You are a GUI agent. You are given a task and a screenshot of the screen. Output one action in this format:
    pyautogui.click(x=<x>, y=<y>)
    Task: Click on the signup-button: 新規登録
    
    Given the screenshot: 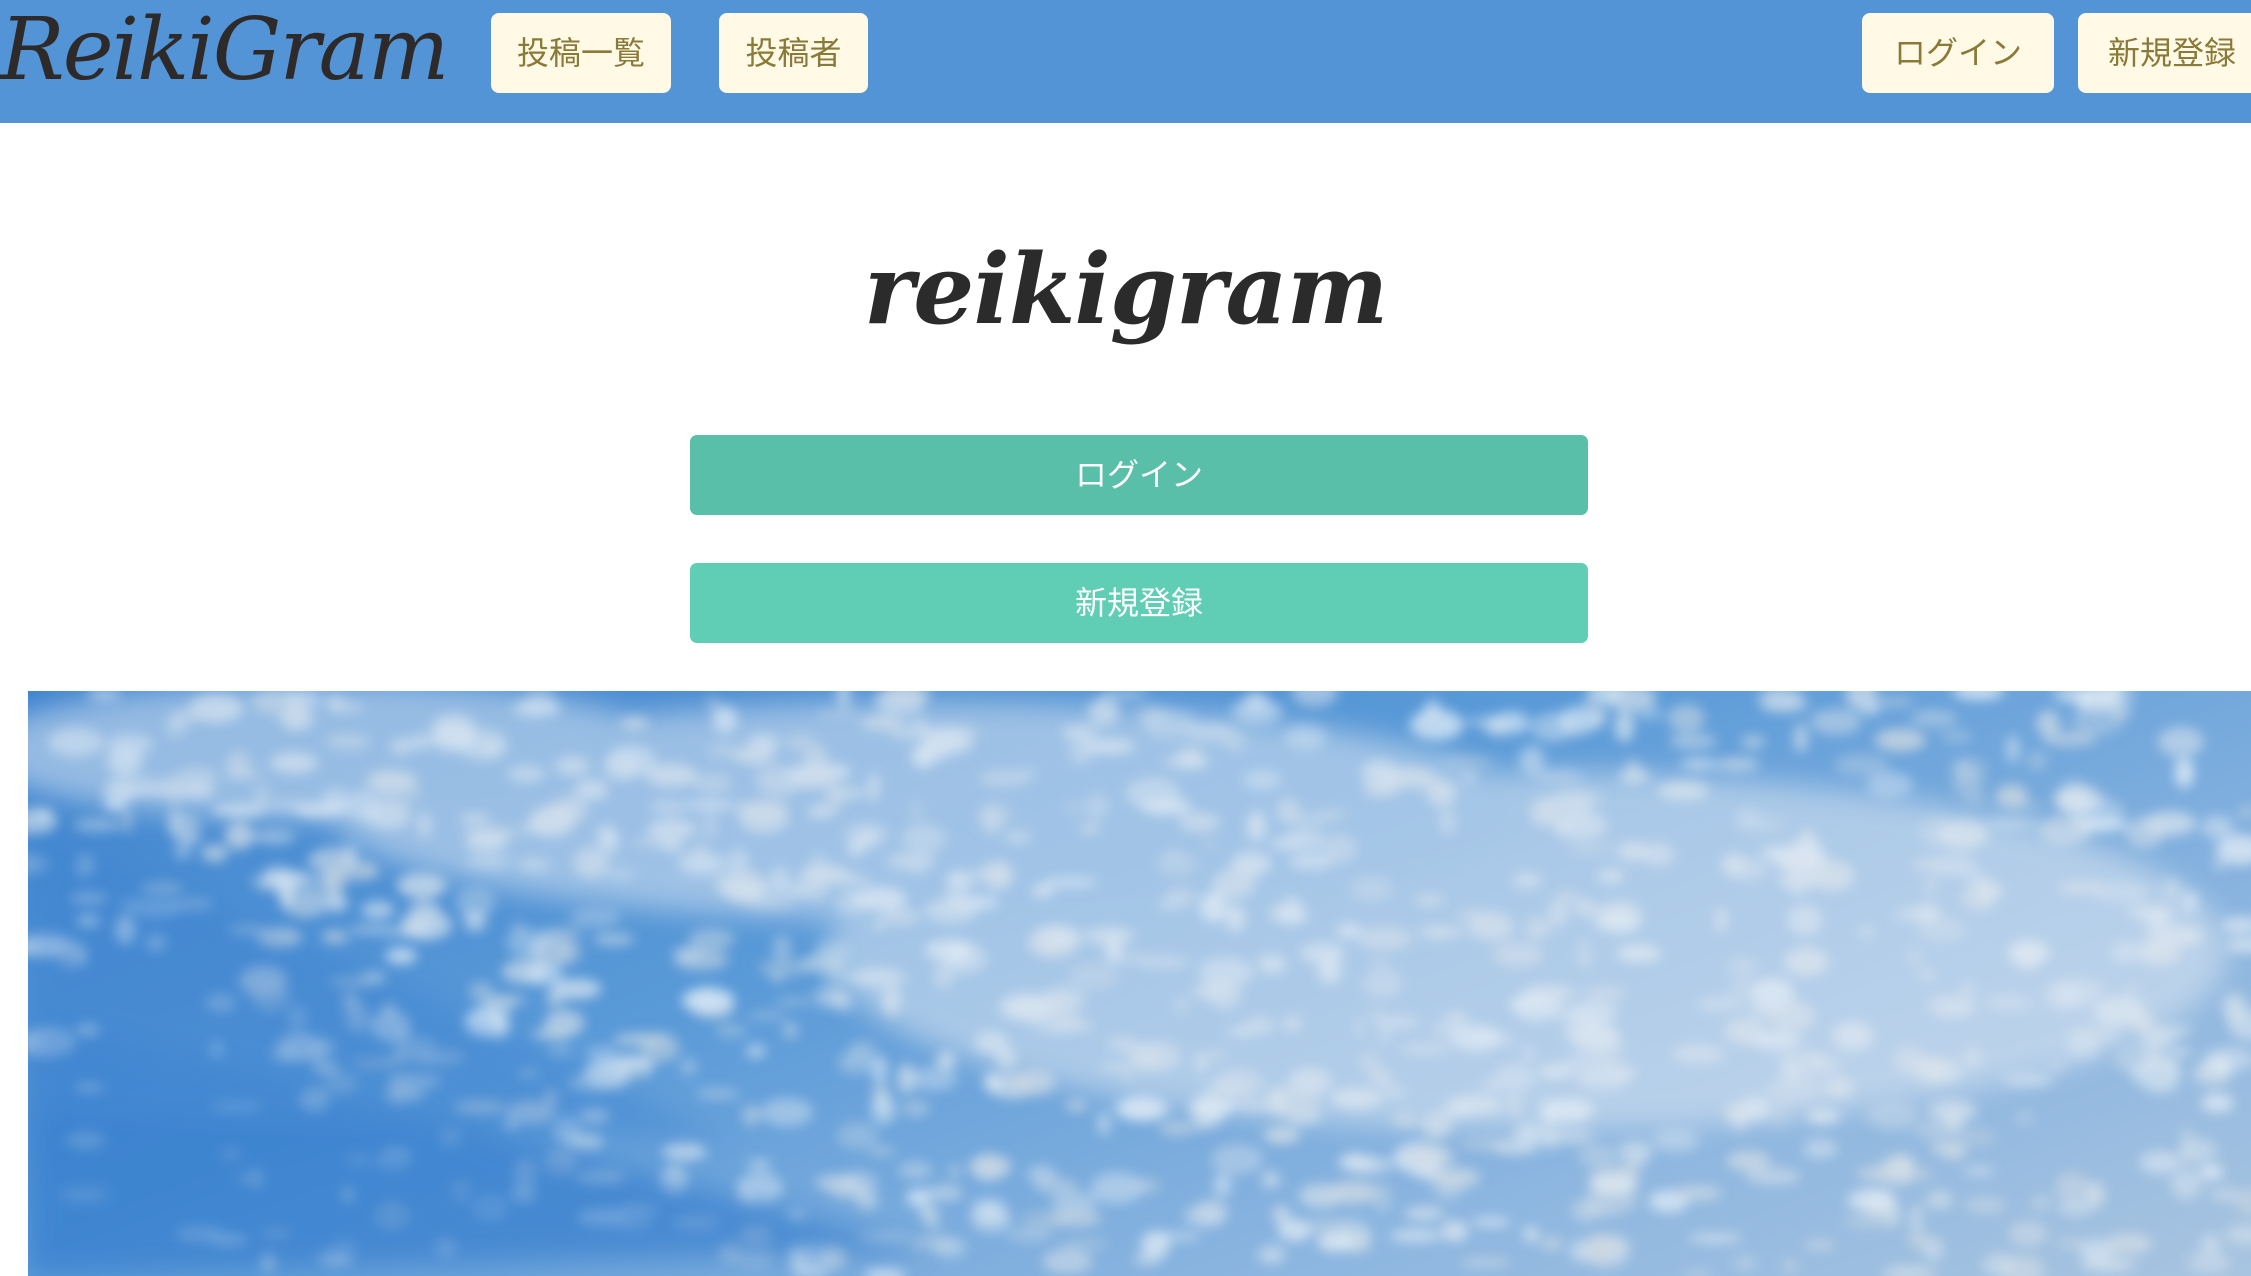 What is the action you would take?
    pyautogui.click(x=1139, y=603)
    